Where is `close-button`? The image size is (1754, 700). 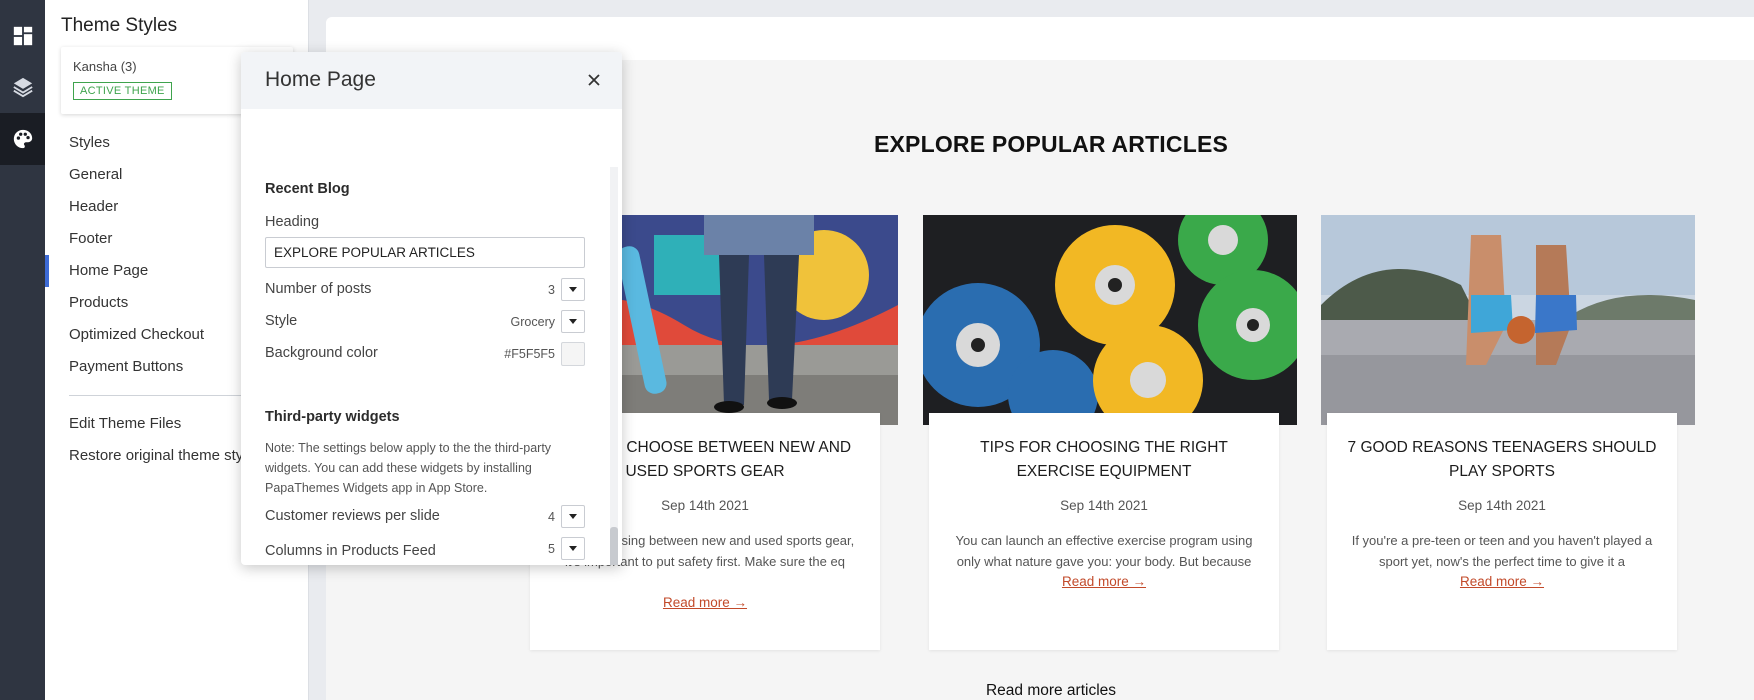
close-button is located at coordinates (594, 80).